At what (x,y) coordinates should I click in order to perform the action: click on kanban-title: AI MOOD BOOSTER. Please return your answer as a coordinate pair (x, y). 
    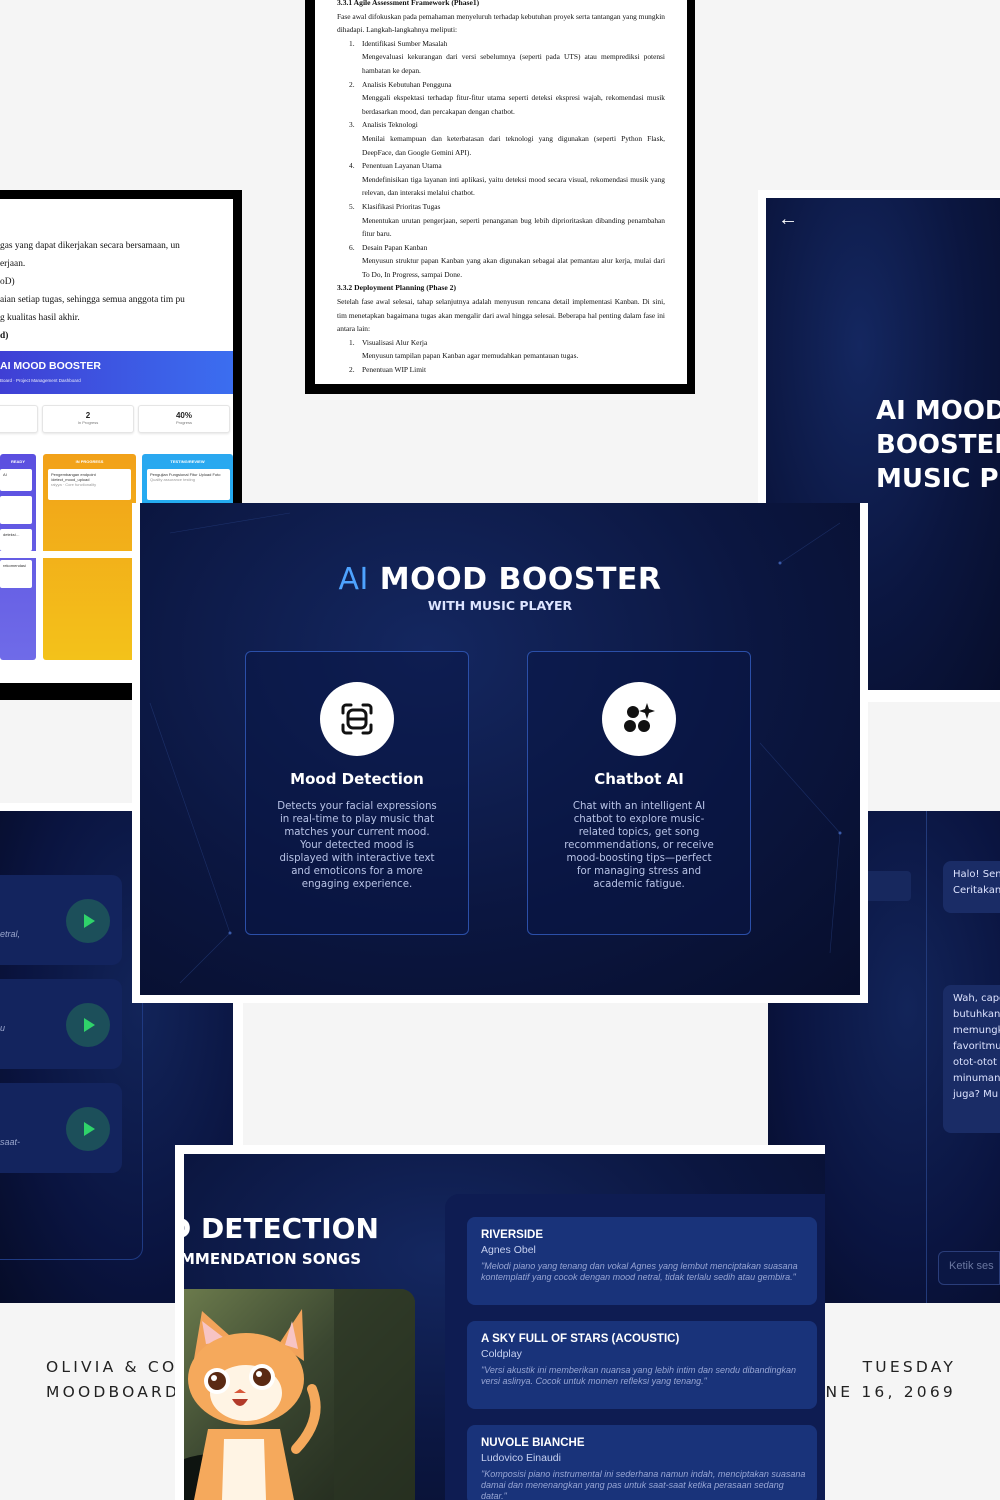
    Looking at the image, I should click on (50, 366).